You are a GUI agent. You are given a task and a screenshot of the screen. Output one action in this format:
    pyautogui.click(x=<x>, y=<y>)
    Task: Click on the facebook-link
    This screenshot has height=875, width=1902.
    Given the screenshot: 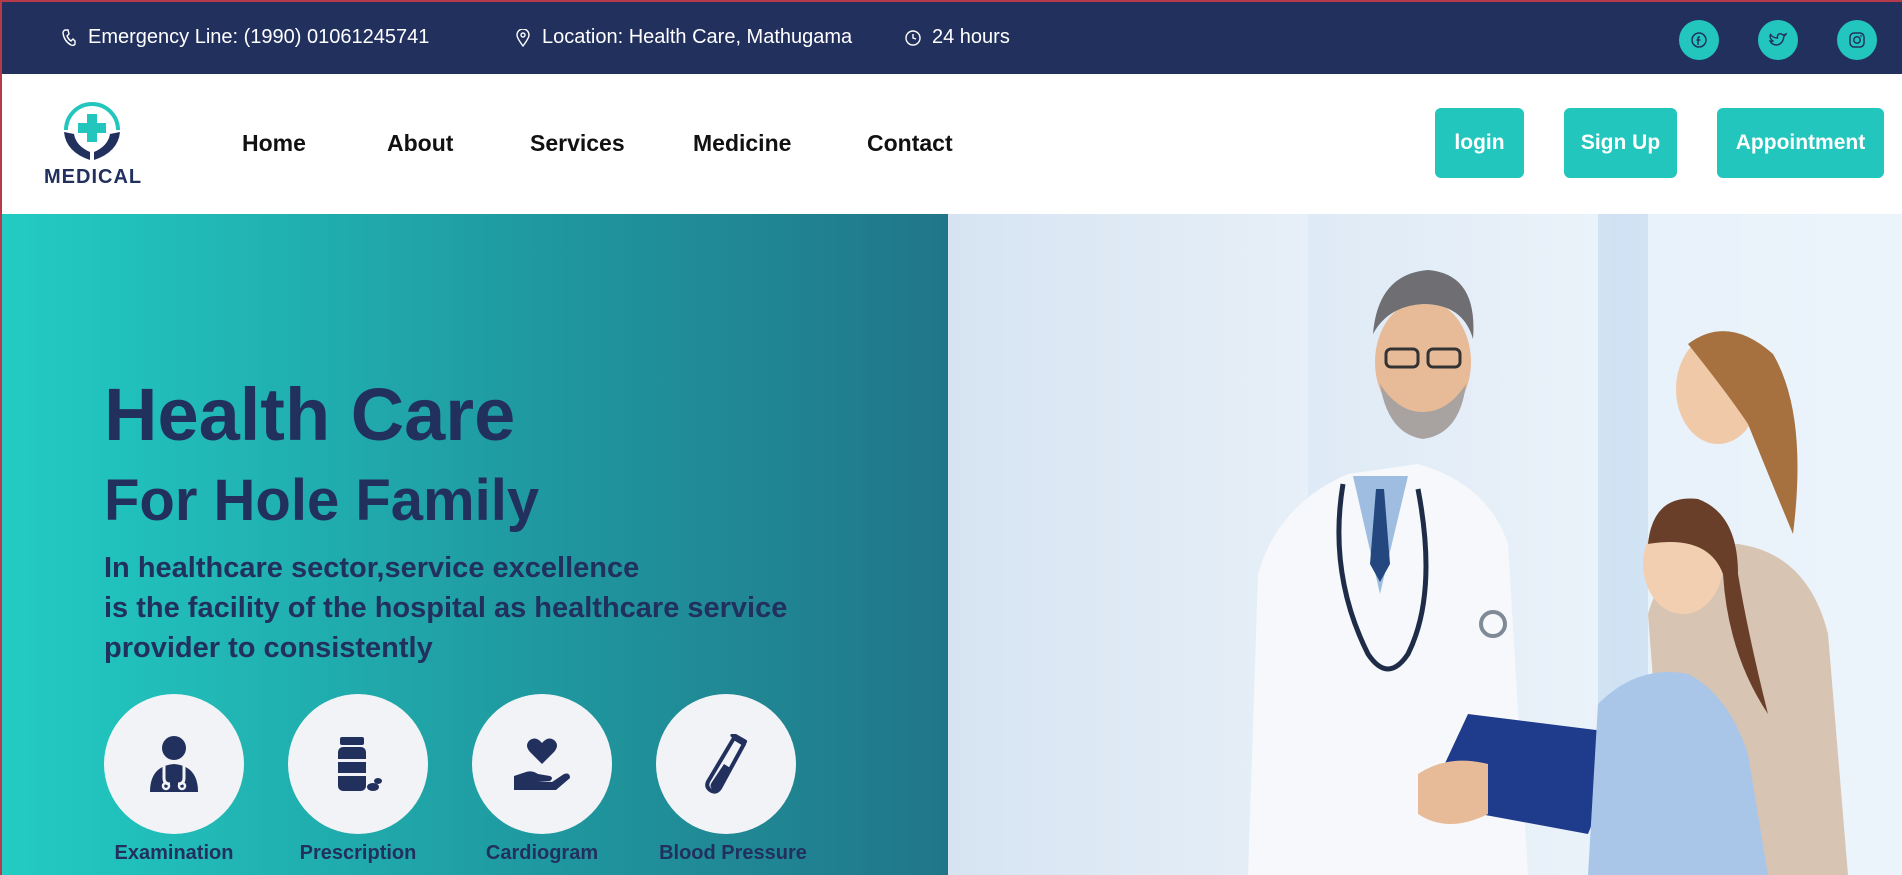 What is the action you would take?
    pyautogui.click(x=1699, y=40)
    